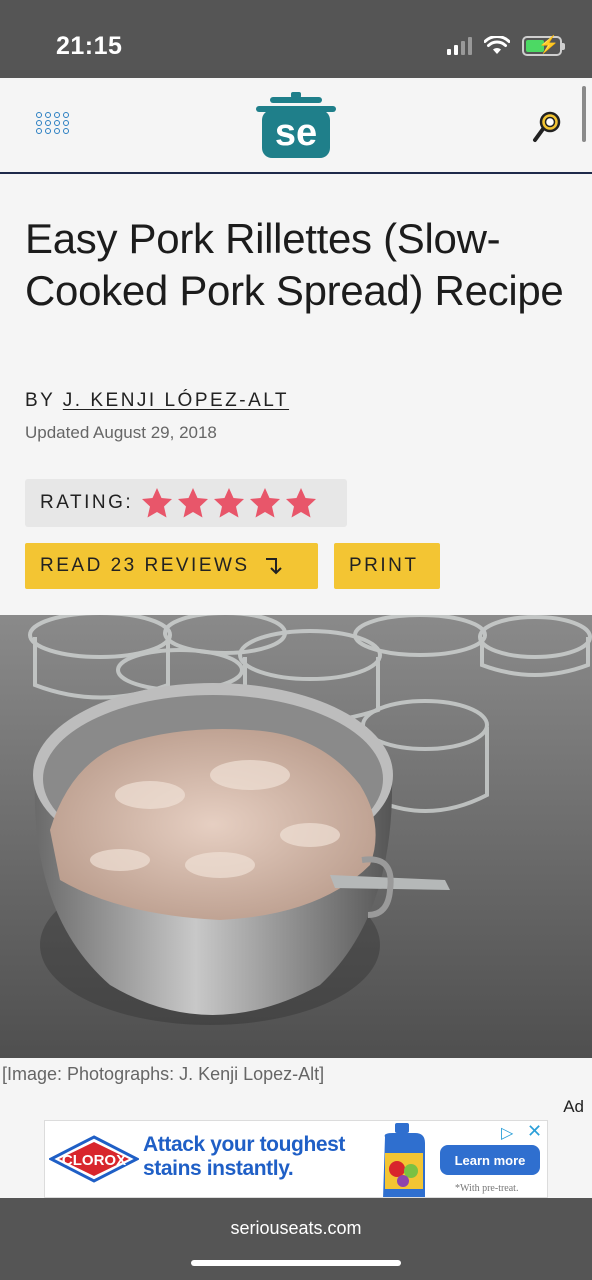  Describe the element at coordinates (487, 1188) in the screenshot. I see `ad-fine-print: *With pre-treat.` at that location.